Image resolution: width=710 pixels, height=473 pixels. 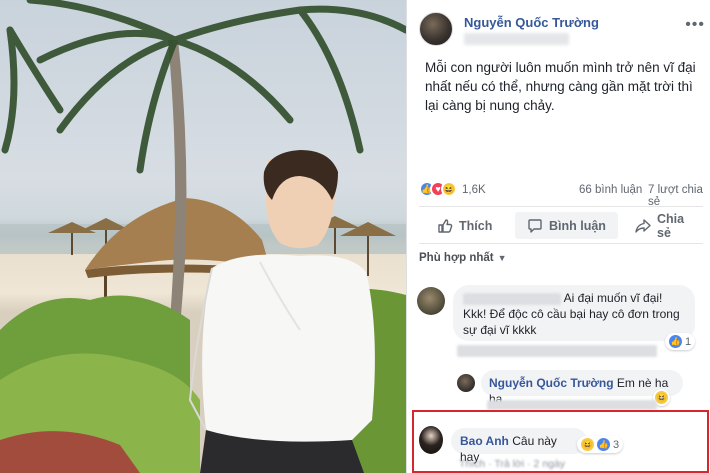 What do you see at coordinates (551, 383) in the screenshot?
I see `reply-author: Nguyễn Quốc Trường` at bounding box center [551, 383].